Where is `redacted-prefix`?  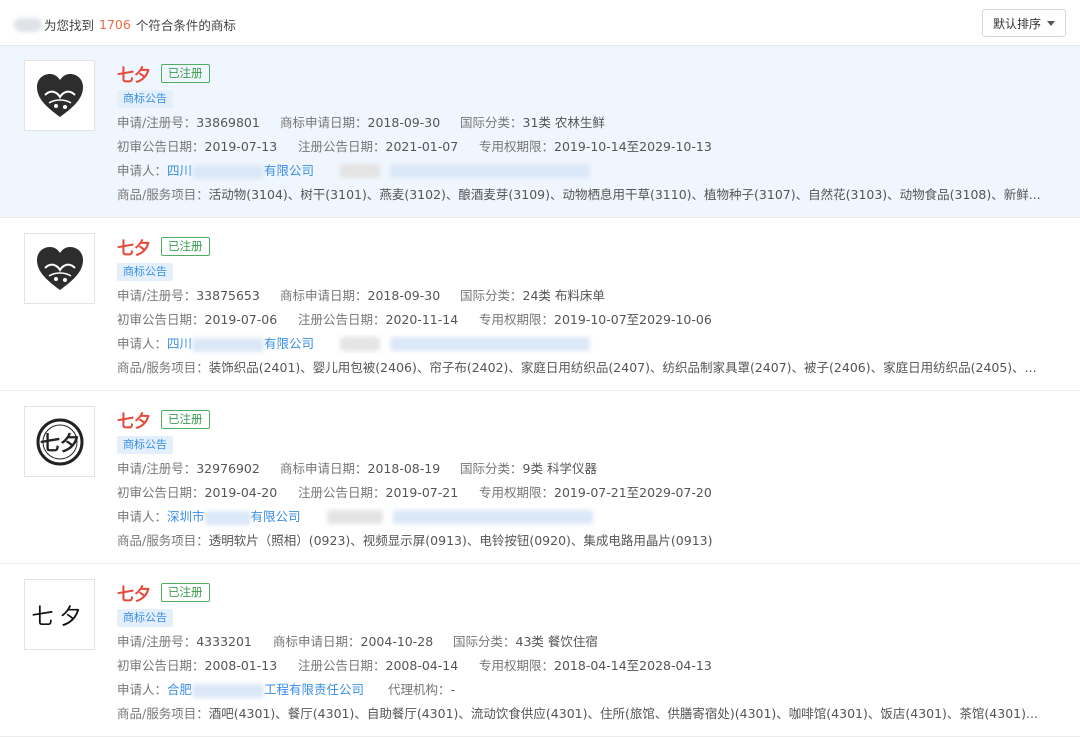
redacted-prefix is located at coordinates (28, 24).